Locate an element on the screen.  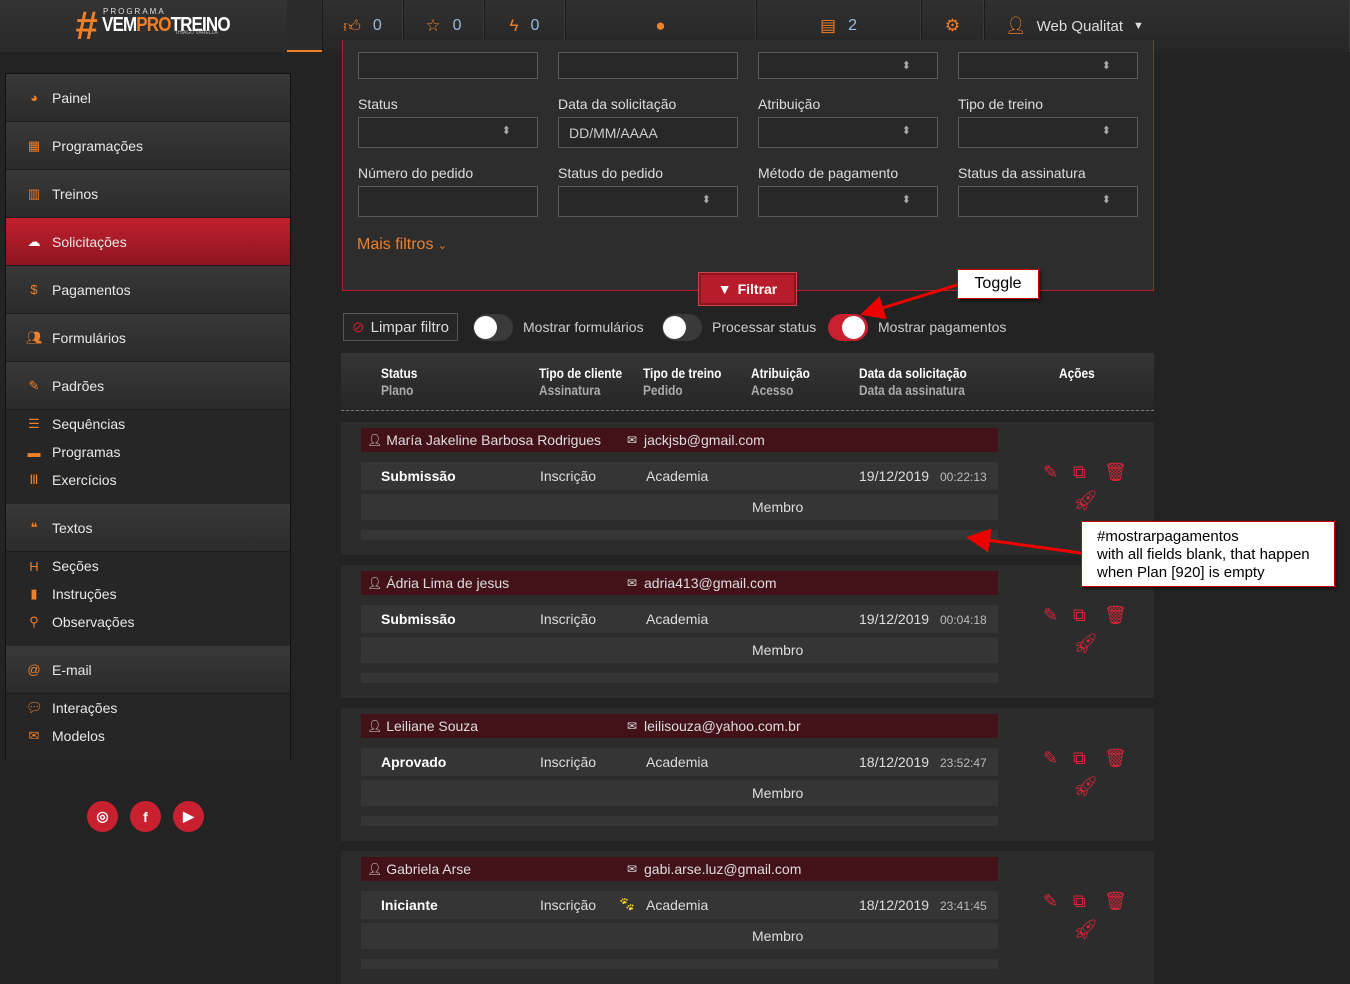
paw-icon: 🐾︎ is located at coordinates (627, 904).